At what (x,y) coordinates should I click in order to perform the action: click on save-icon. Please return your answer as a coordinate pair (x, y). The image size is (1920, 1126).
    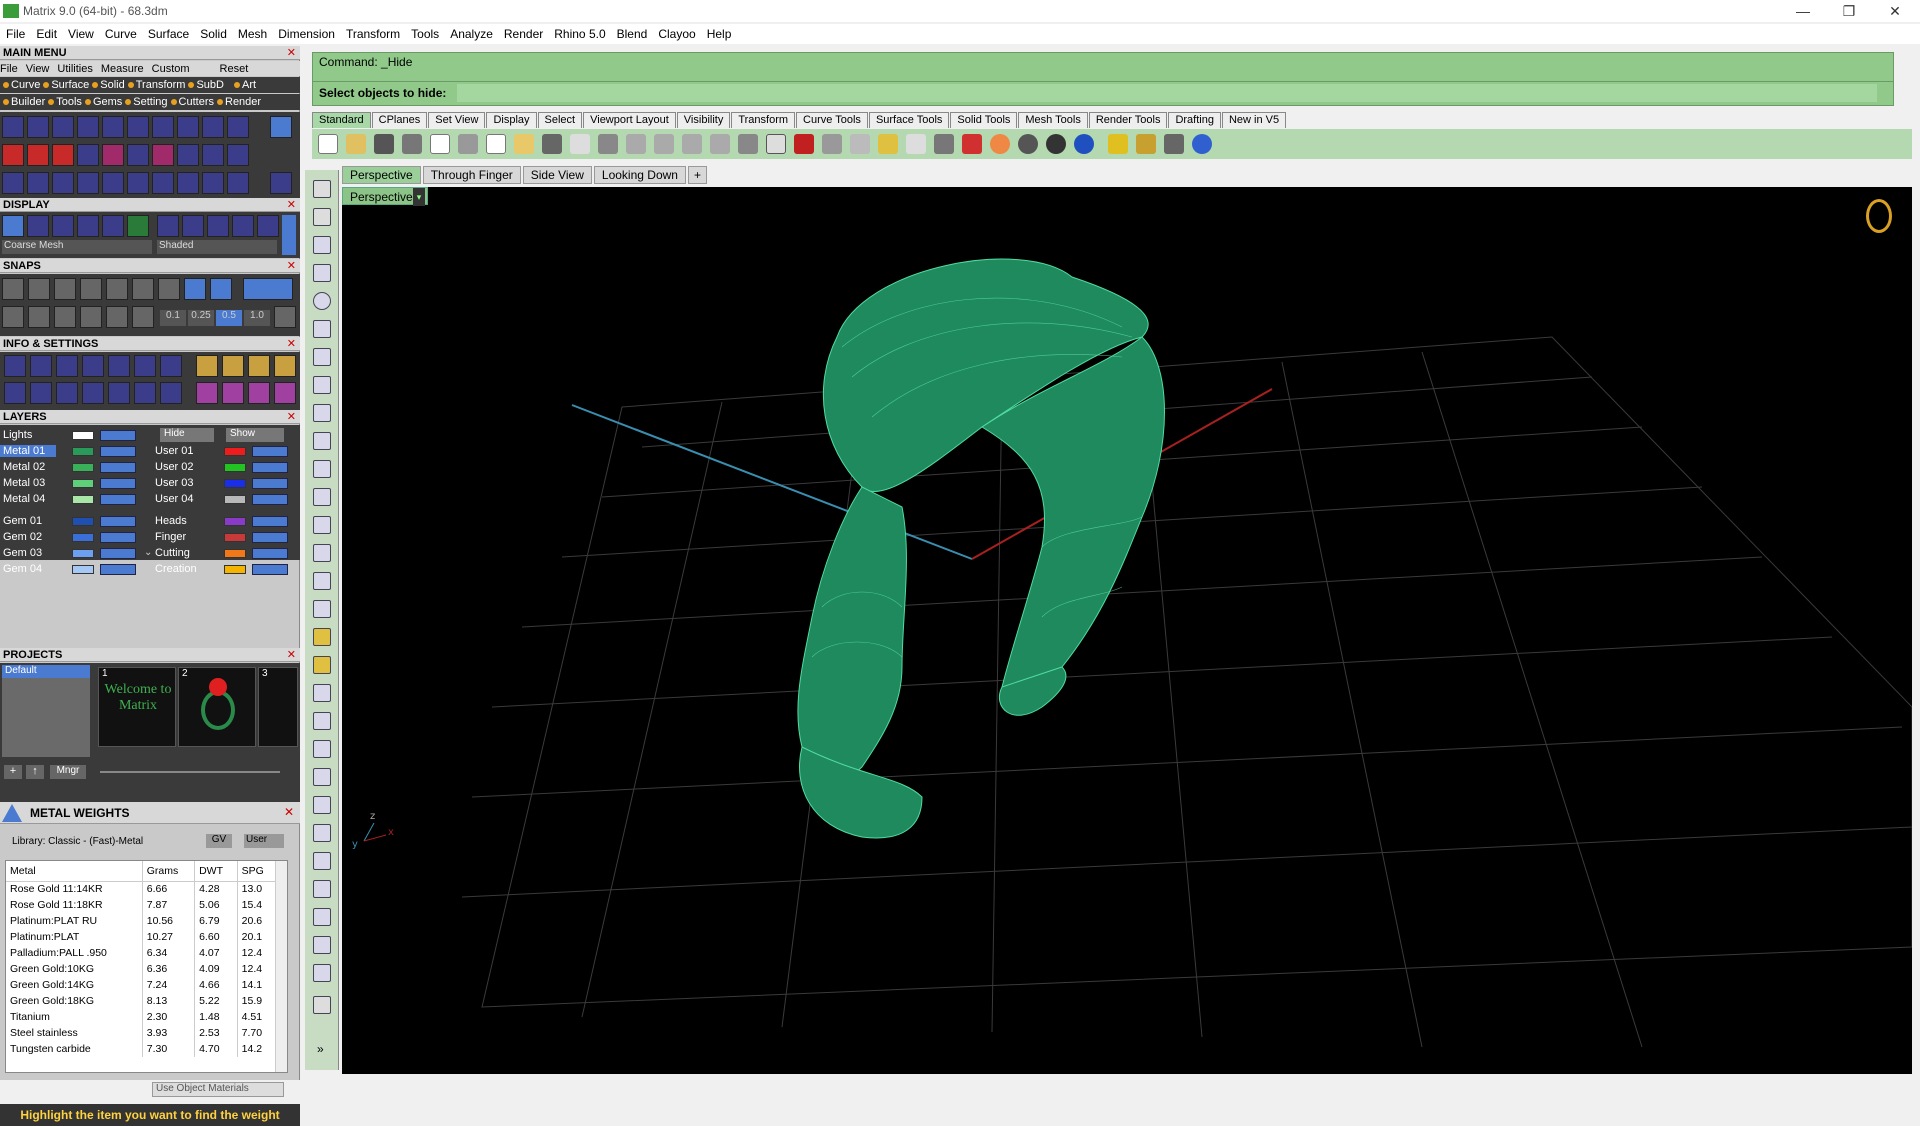
    Looking at the image, I should click on (384, 144).